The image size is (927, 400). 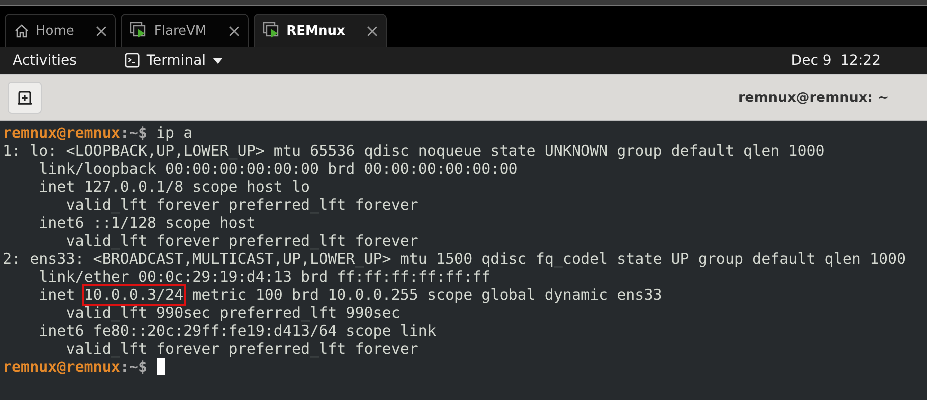 I want to click on output-text: metric 100 brd 10.0.0.255 scope global dynamic ens33, so click(x=427, y=295).